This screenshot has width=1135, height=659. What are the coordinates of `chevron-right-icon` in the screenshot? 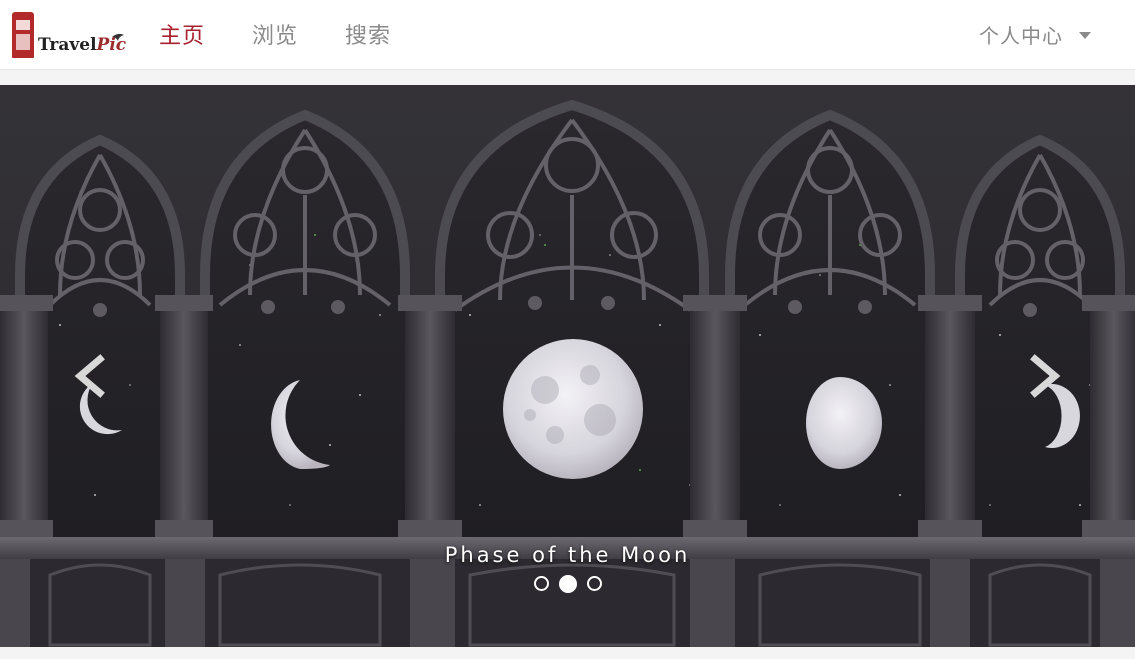 It's located at (1045, 376).